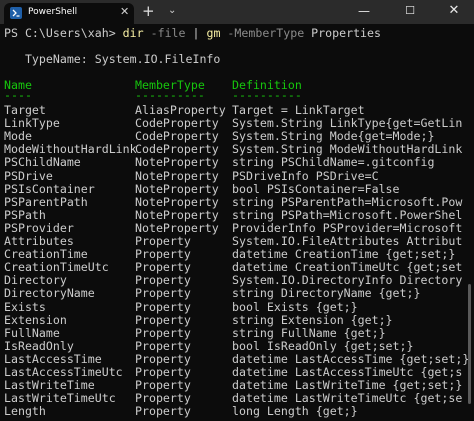  I want to click on member-name: Mode, so click(18, 136).